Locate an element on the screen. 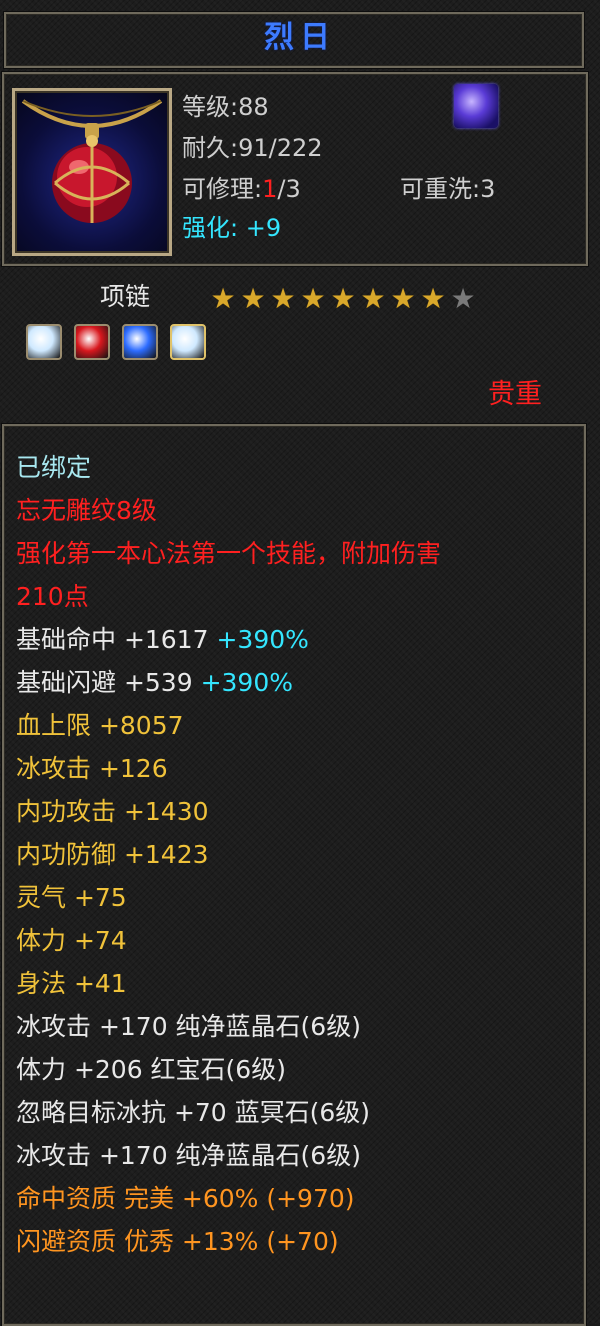 Image resolution: width=600 pixels, height=1326 pixels. enhance-text: 强化: +9 is located at coordinates (232, 228).